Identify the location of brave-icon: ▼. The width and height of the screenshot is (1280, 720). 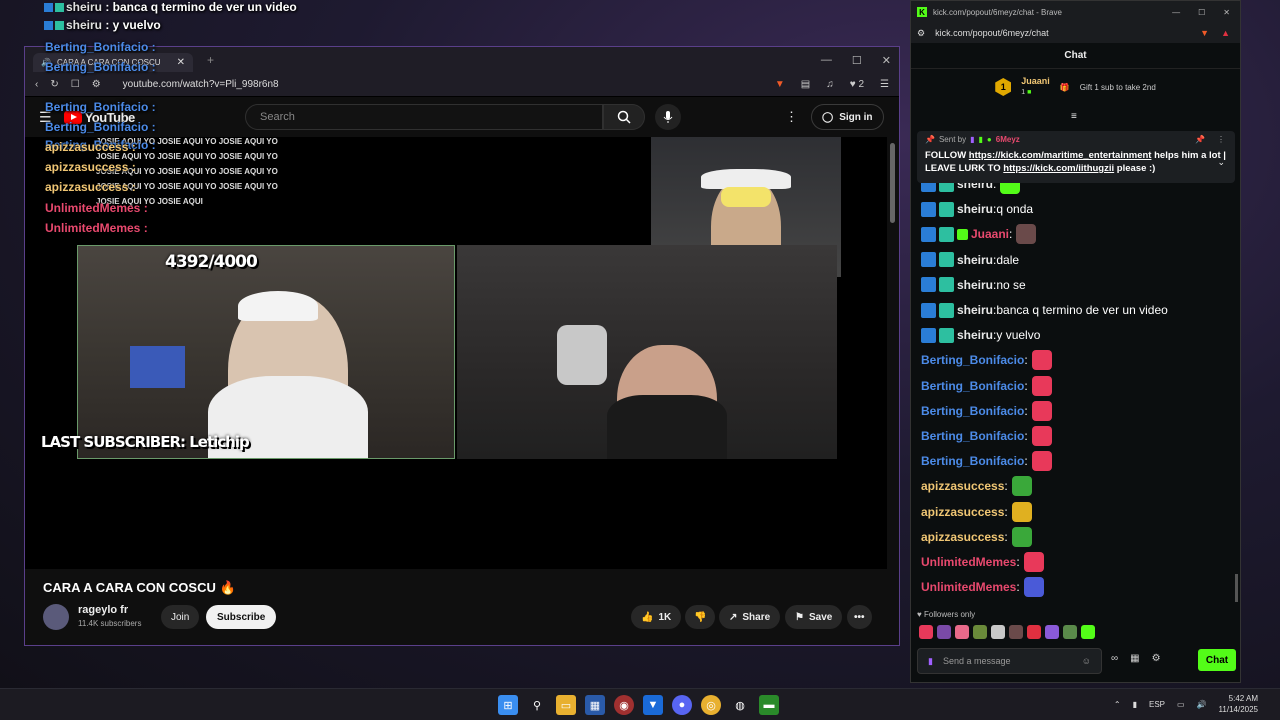
(653, 705).